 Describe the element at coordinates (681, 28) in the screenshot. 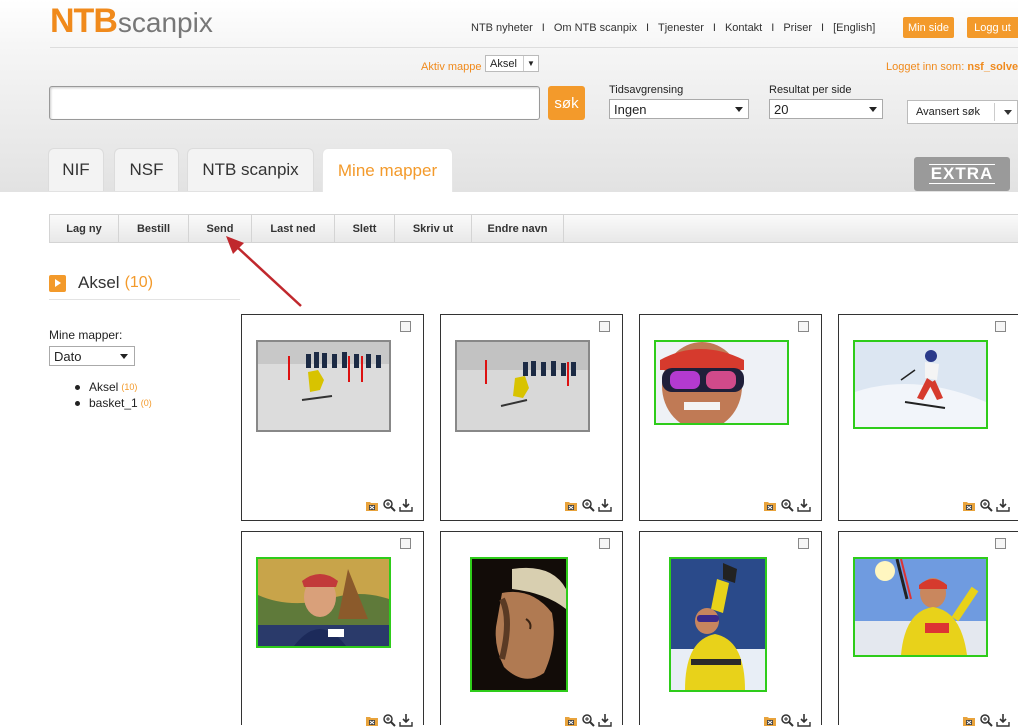

I see `nav-link-tjenester: Tjenester` at that location.